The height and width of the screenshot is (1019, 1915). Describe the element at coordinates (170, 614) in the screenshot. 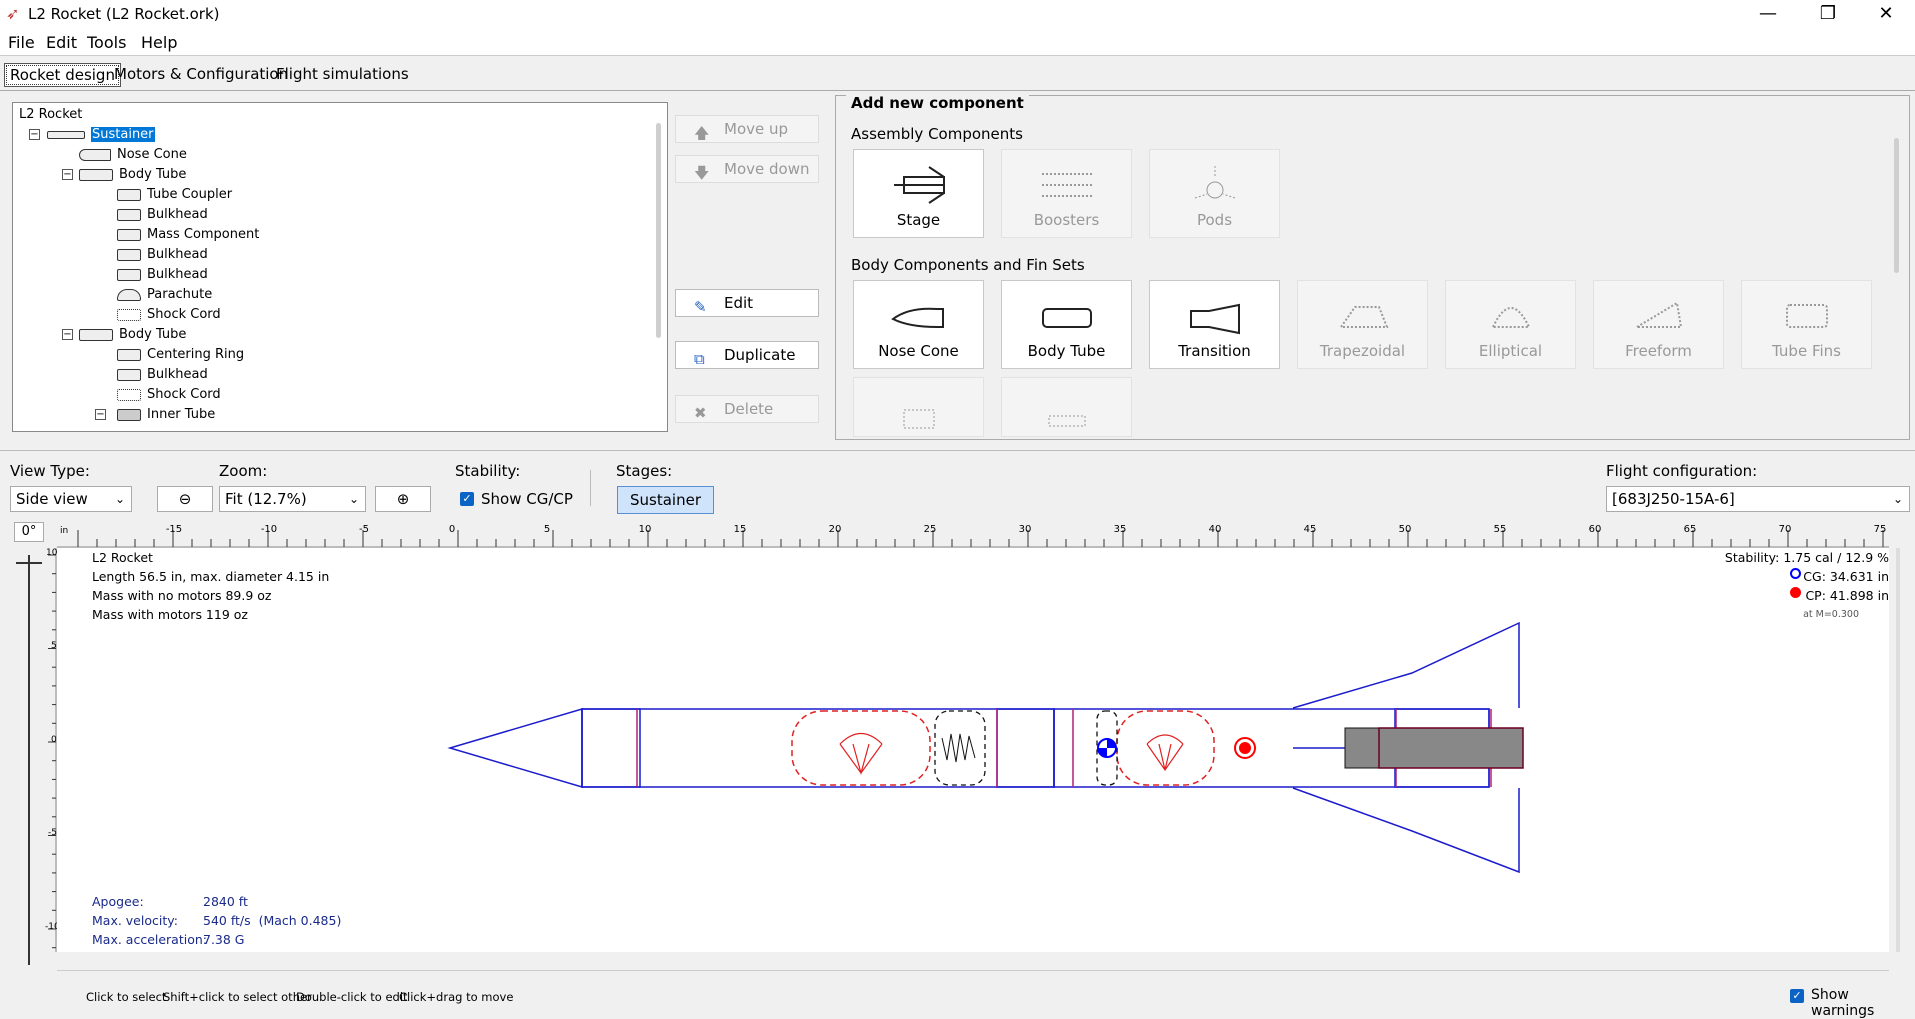

I see `mass-motors-text: Mass with motors 119 oz` at that location.